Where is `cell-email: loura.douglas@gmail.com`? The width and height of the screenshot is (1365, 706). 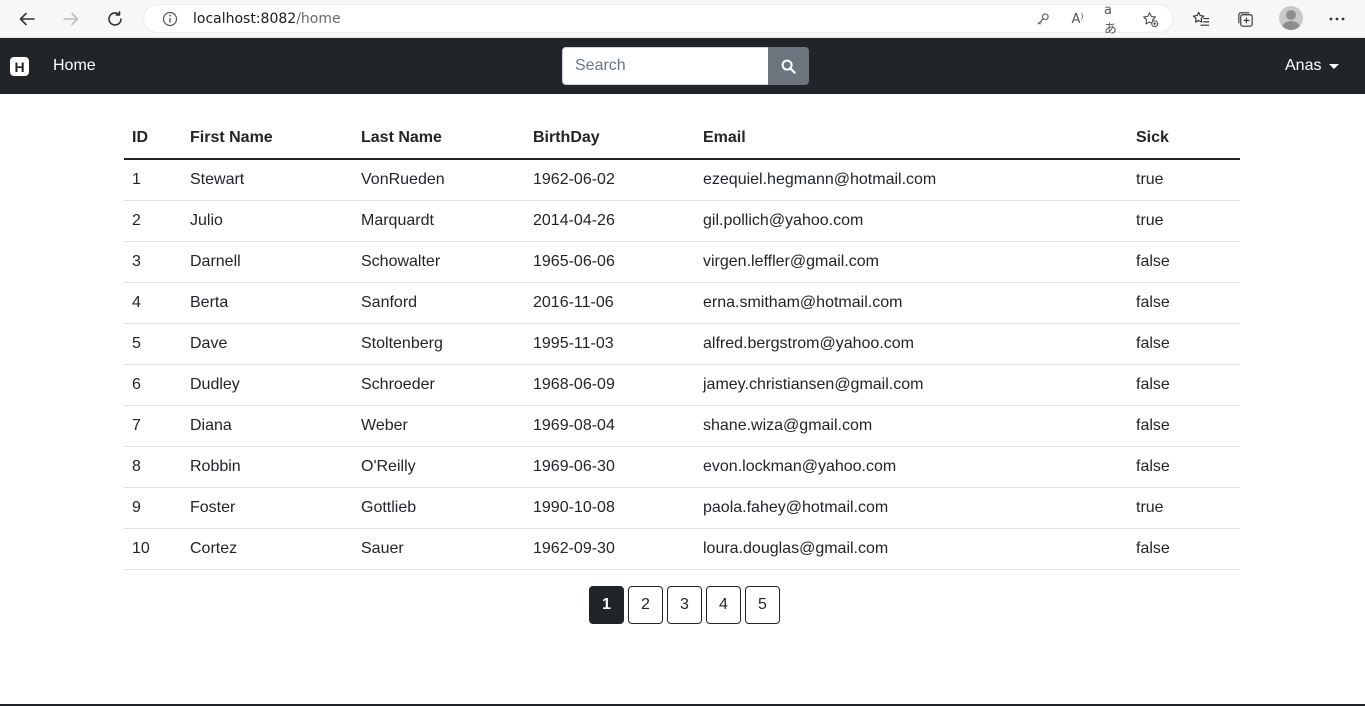
cell-email: loura.douglas@gmail.com is located at coordinates (911, 549).